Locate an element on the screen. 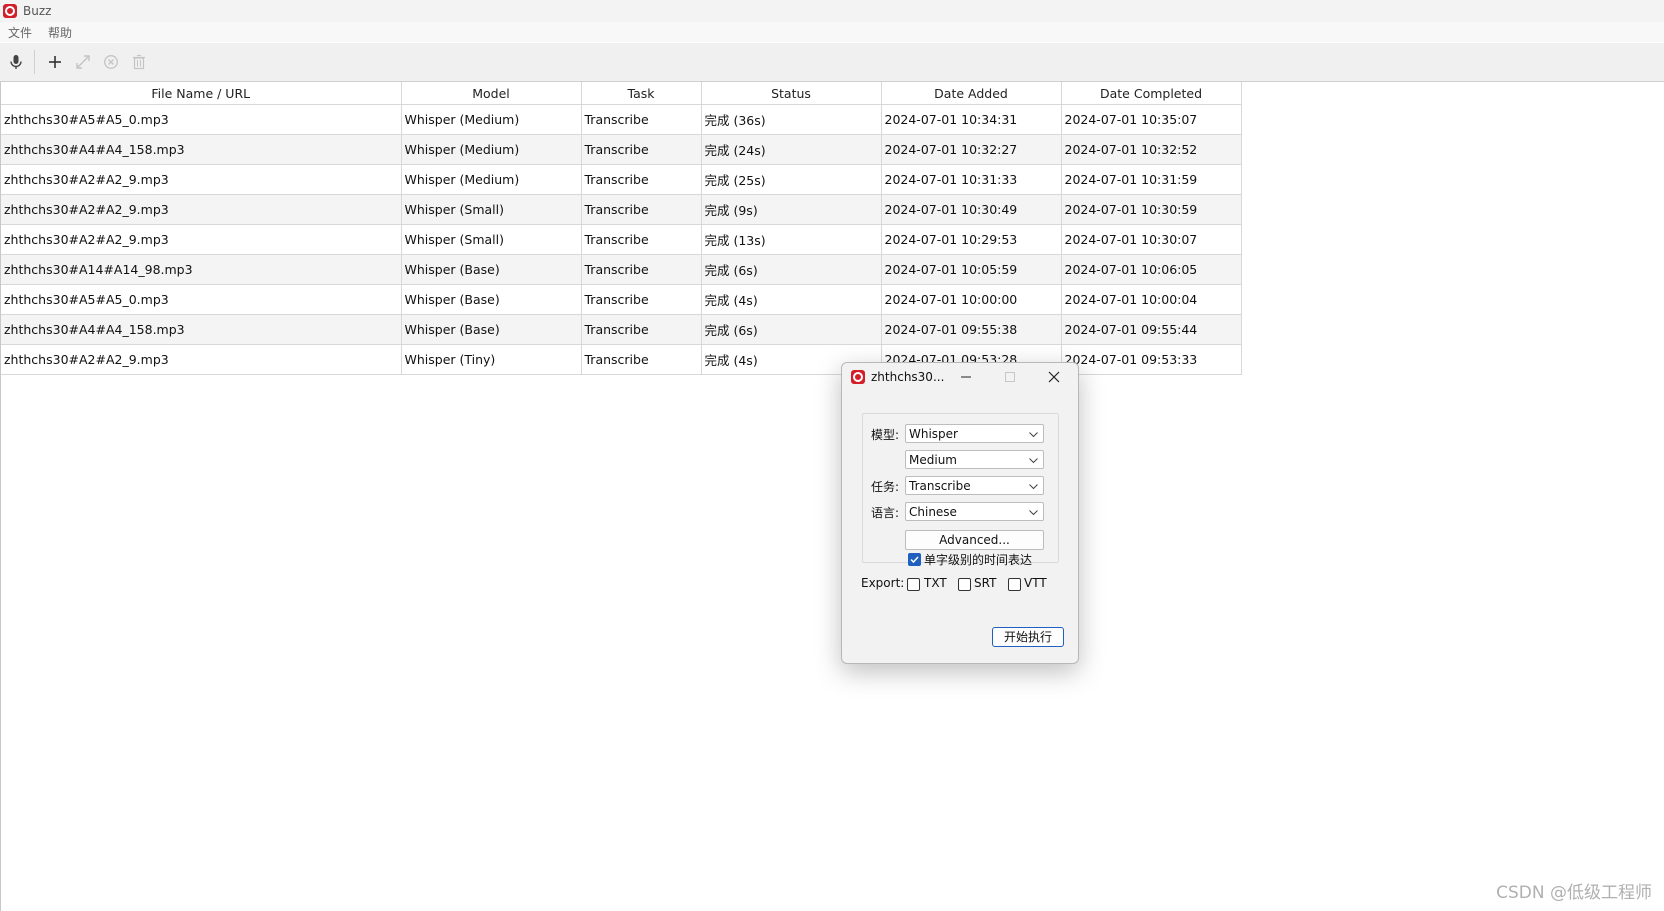 This screenshot has height=911, width=1664. minimize-icon is located at coordinates (966, 377).